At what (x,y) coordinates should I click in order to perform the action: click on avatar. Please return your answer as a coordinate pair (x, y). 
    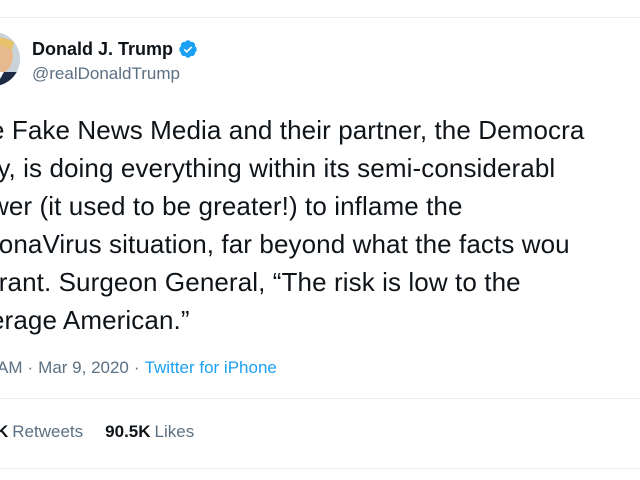
    Looking at the image, I should click on (10, 59).